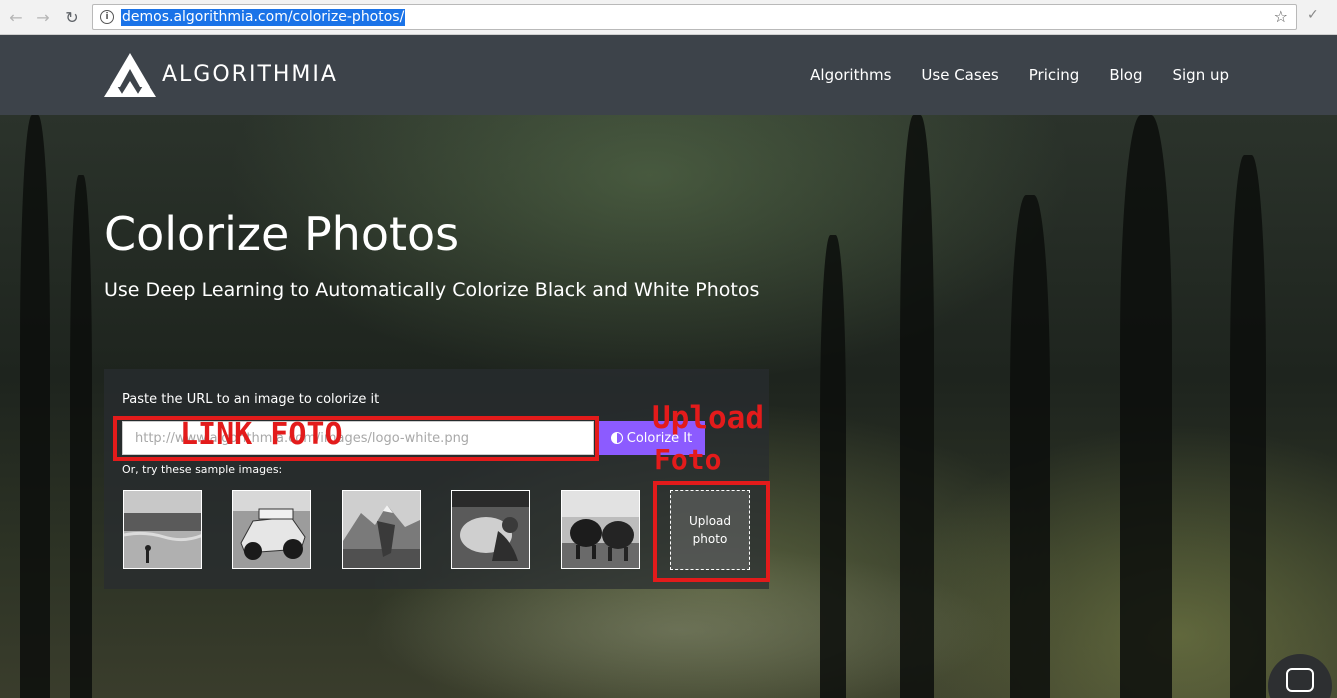 The image size is (1337, 698). I want to click on arrow-right-icon: →, so click(43, 17).